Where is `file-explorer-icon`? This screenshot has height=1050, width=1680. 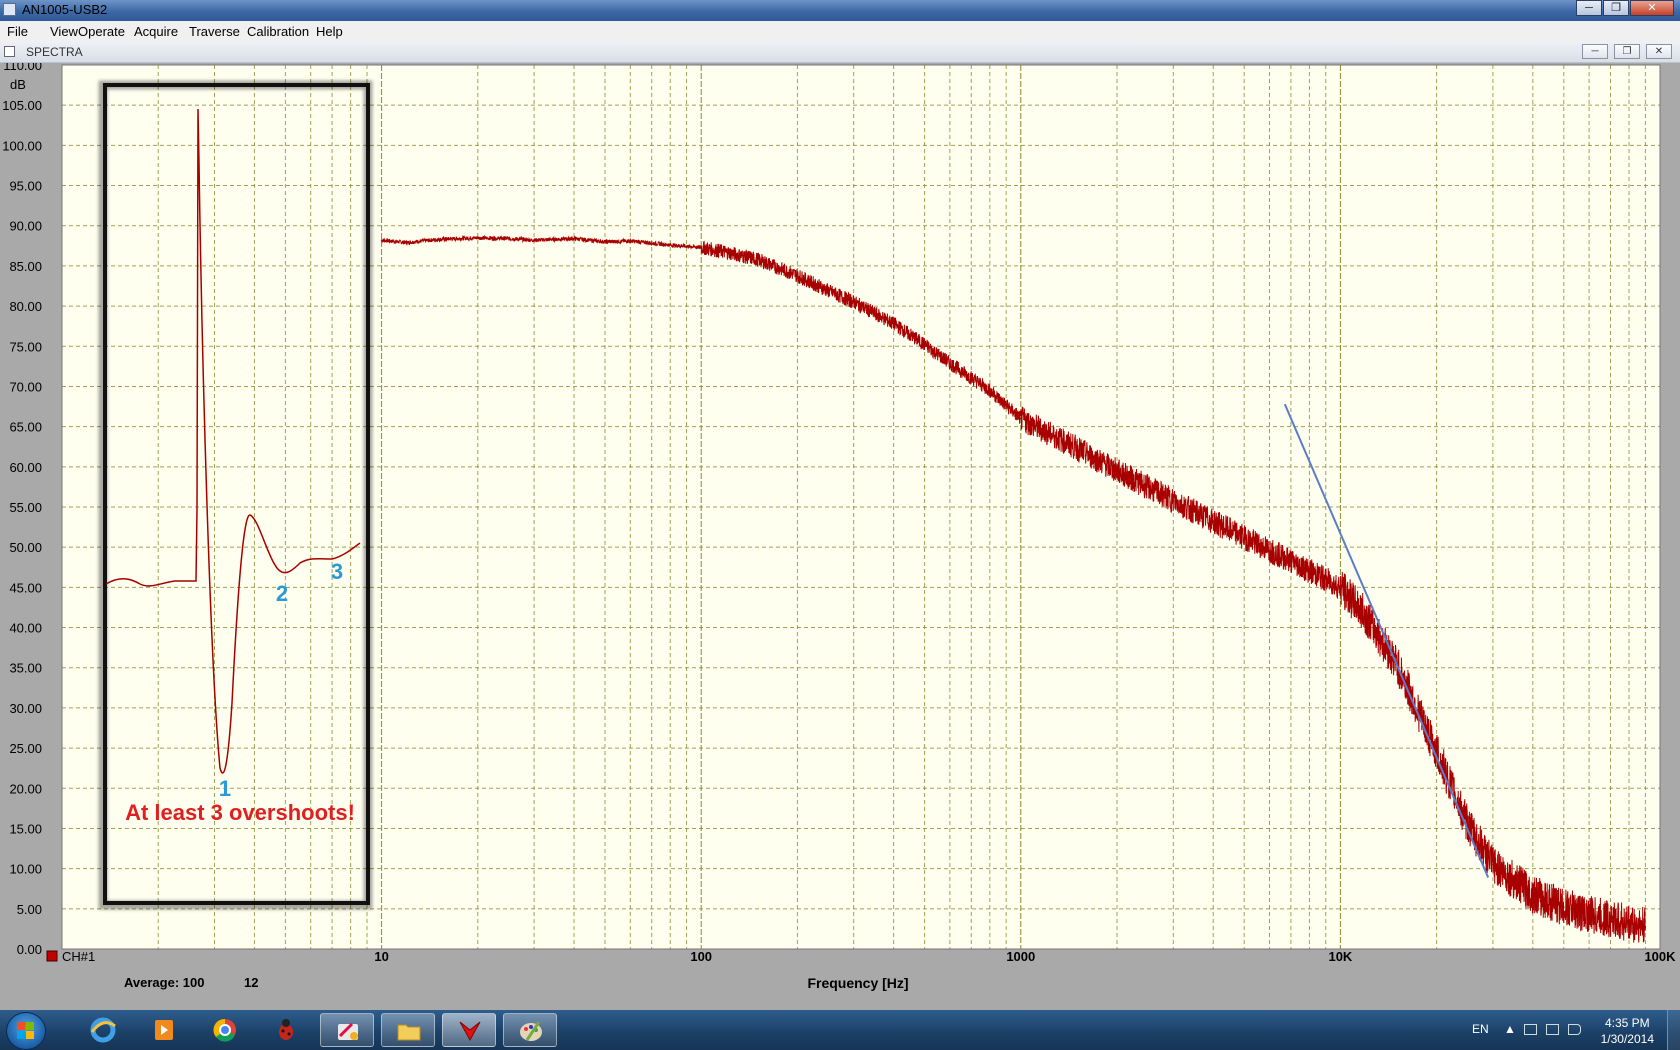
file-explorer-icon is located at coordinates (408, 1030).